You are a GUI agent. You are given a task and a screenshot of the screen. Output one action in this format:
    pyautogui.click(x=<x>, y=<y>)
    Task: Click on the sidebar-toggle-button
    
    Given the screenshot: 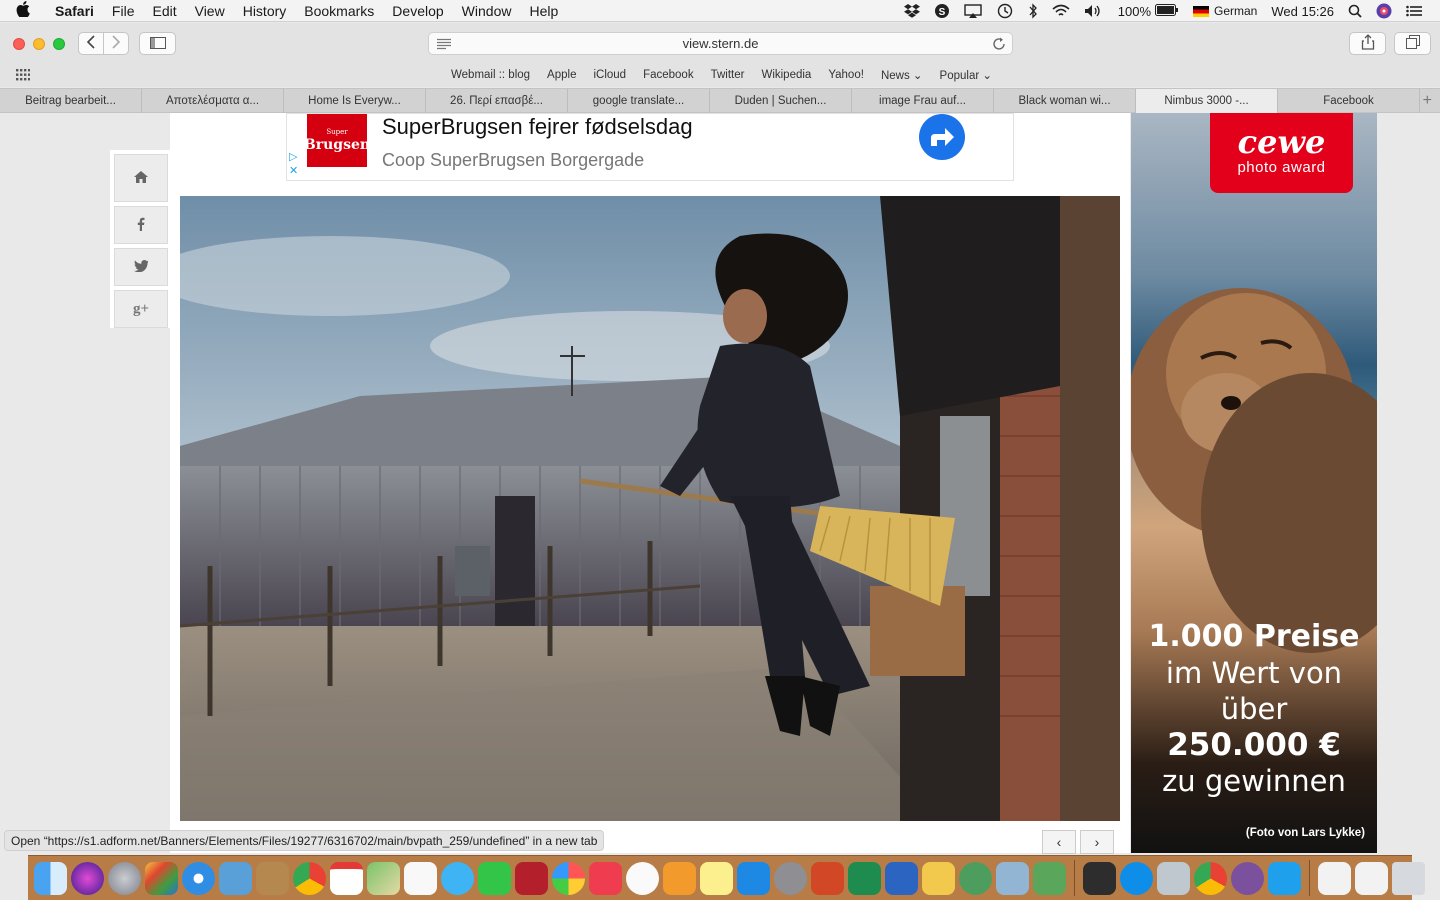 What is the action you would take?
    pyautogui.click(x=157, y=43)
    